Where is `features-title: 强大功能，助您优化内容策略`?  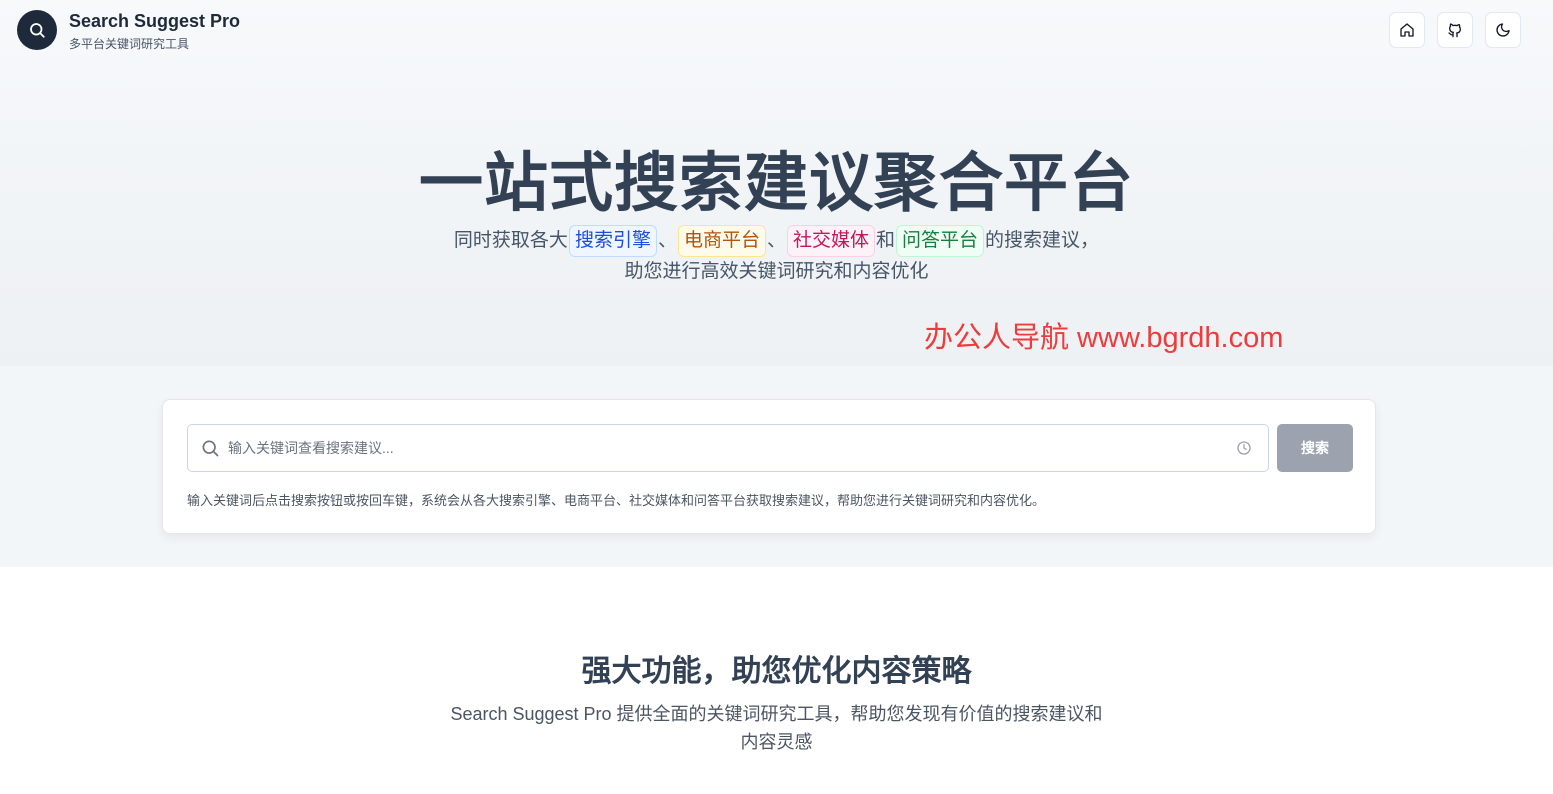 features-title: 强大功能，助您优化内容策略 is located at coordinates (776, 671).